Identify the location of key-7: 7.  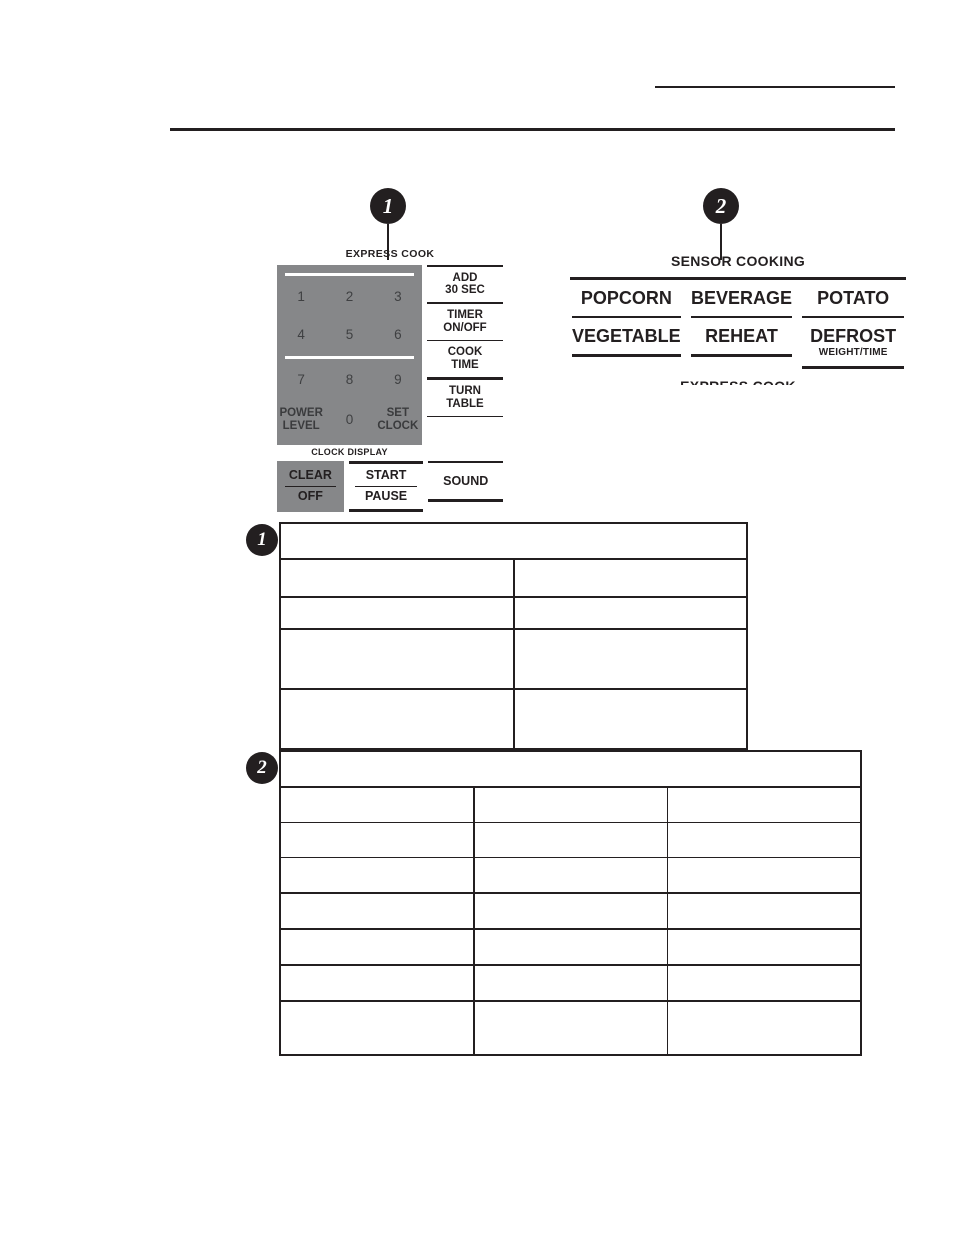
(301, 379).